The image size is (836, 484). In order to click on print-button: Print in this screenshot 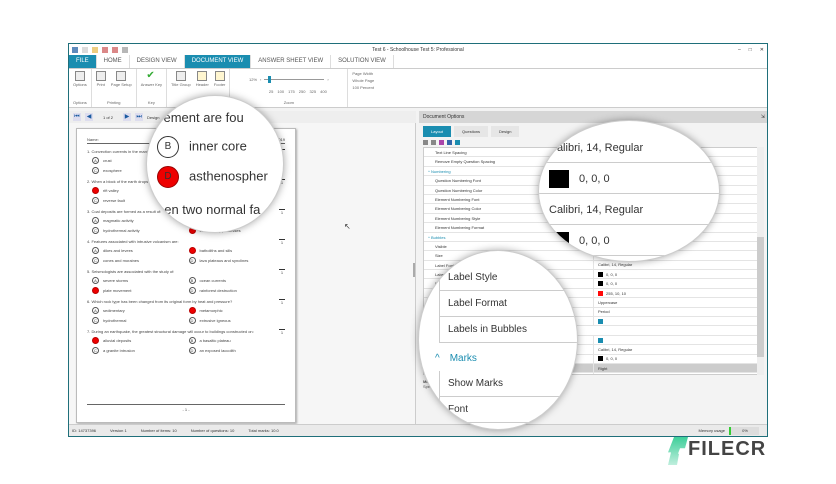, I will do `click(100, 79)`.